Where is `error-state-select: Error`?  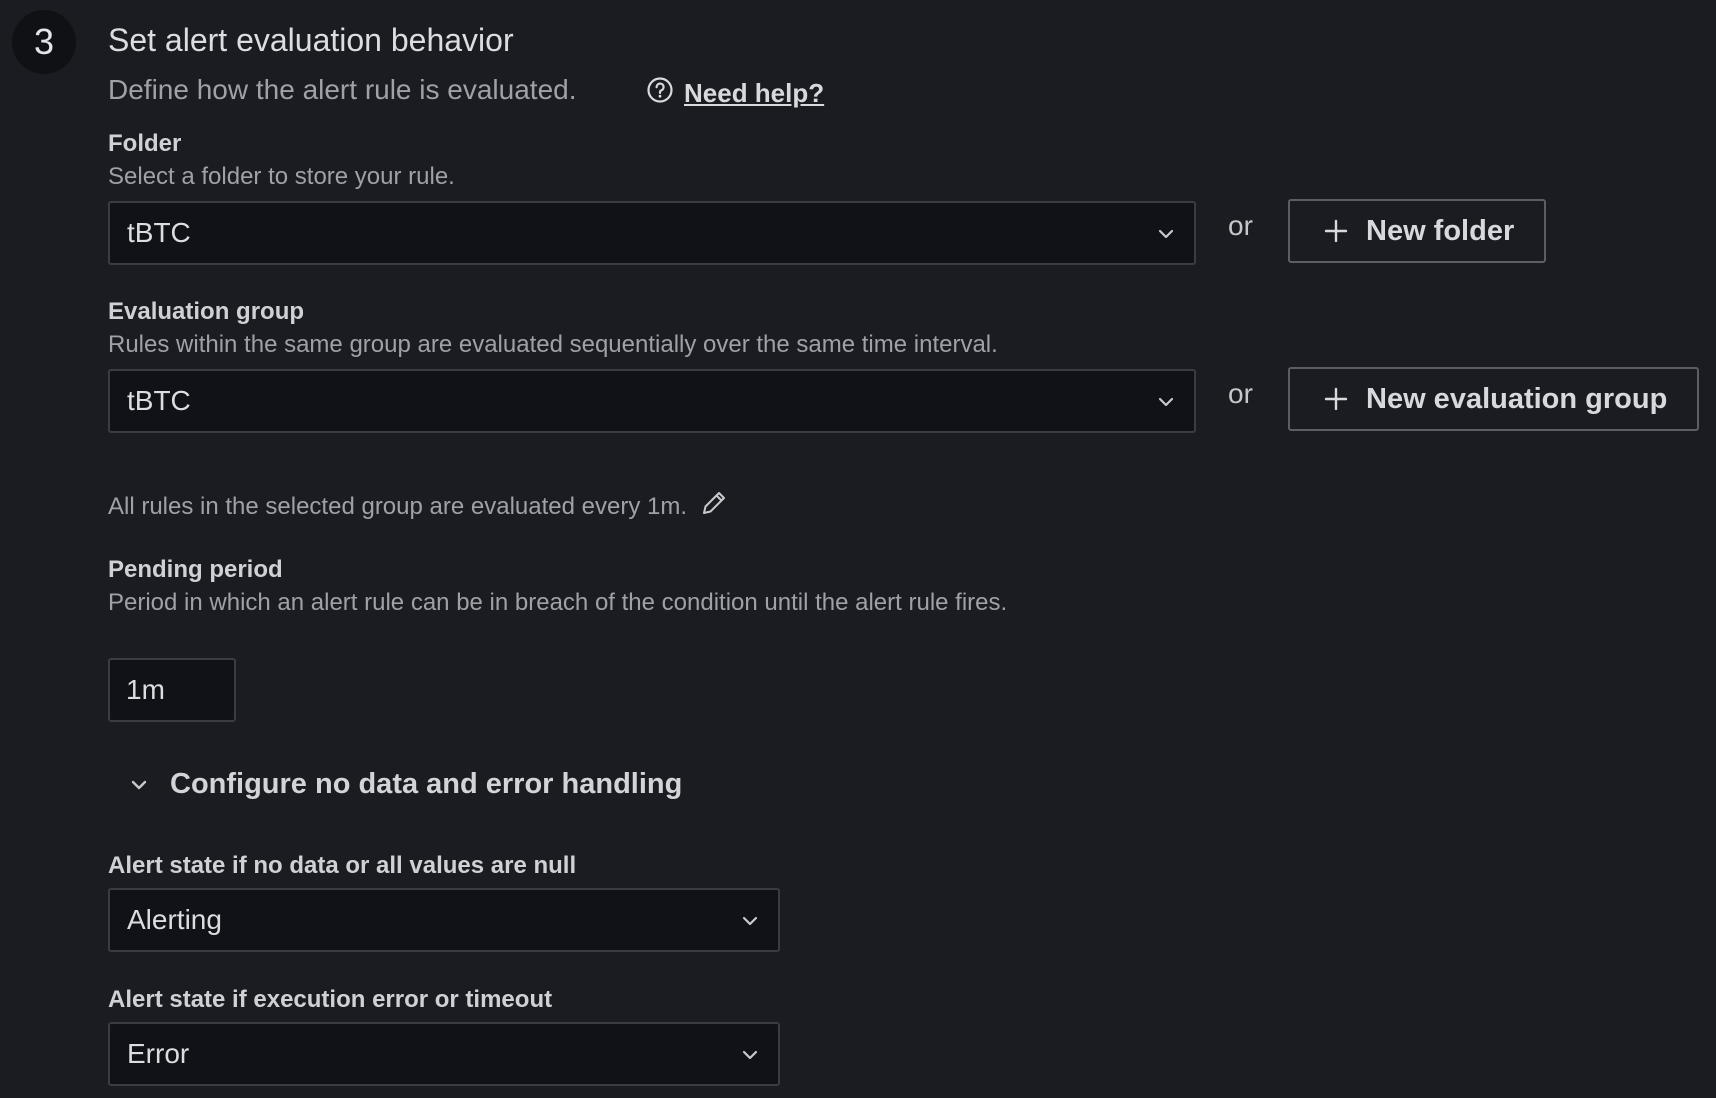 error-state-select: Error is located at coordinates (444, 1054).